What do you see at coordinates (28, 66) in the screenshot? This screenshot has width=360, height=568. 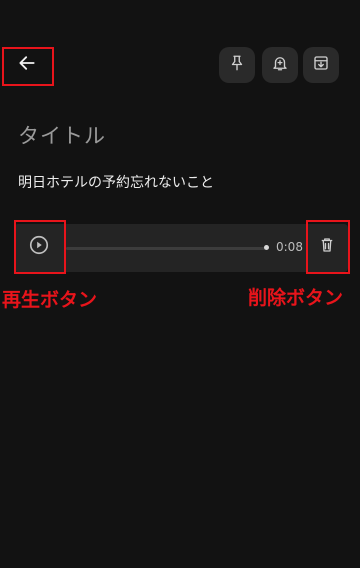 I see `back-button-highlight` at bounding box center [28, 66].